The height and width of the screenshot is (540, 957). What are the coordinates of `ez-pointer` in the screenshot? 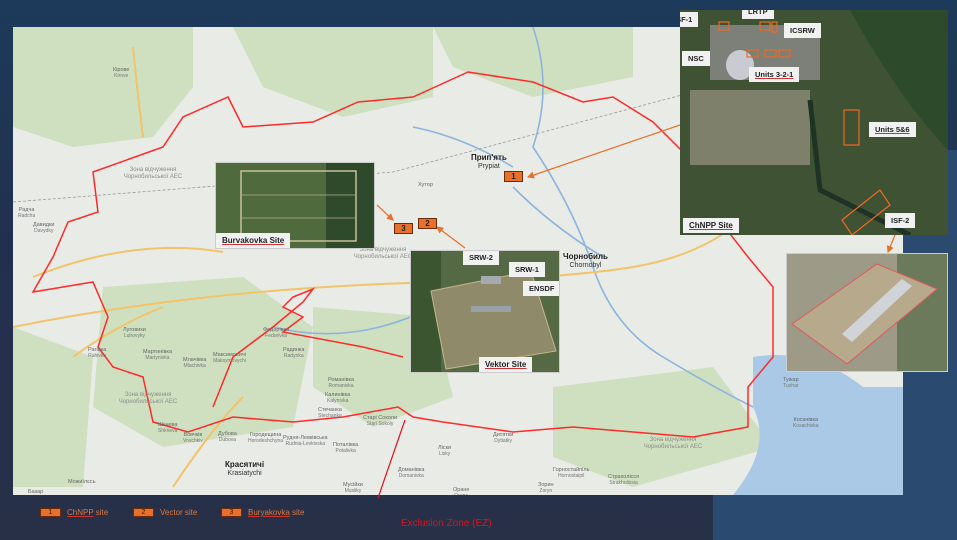 It's located at (391, 459).